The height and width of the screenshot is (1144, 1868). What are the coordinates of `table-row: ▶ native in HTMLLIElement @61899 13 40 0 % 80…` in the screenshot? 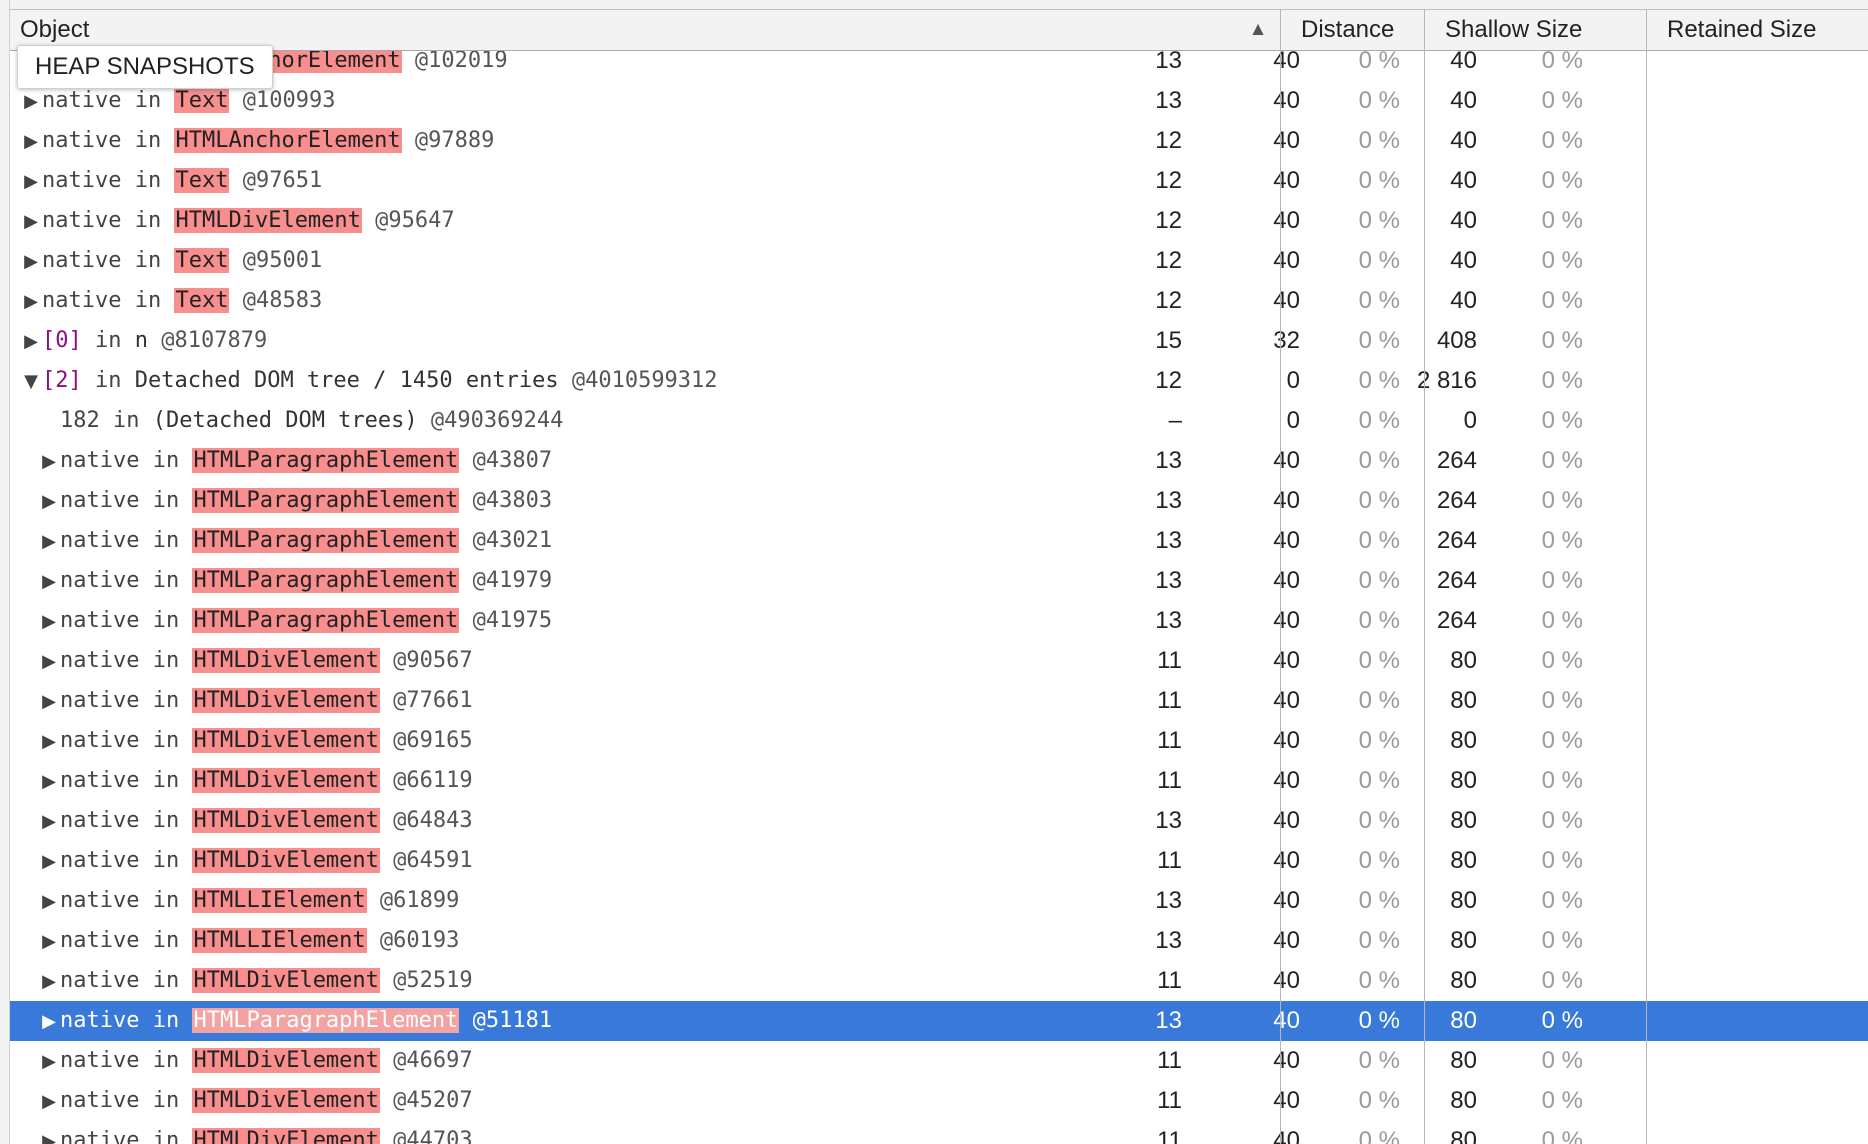 It's located at (939, 901).